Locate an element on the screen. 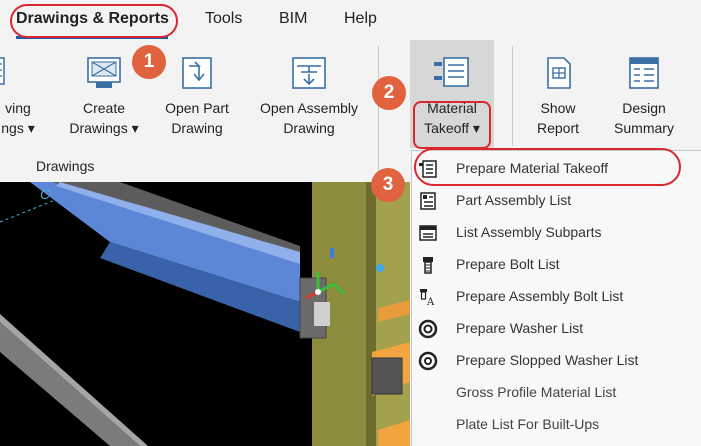  open-part-drawing-button: Open Part Drawing is located at coordinates (197, 95).